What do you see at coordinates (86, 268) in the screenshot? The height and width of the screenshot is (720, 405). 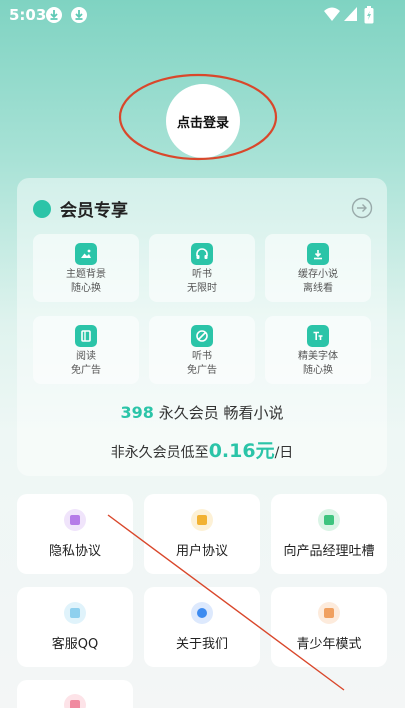 I see `perk-theme: 主题背景 随心换` at bounding box center [86, 268].